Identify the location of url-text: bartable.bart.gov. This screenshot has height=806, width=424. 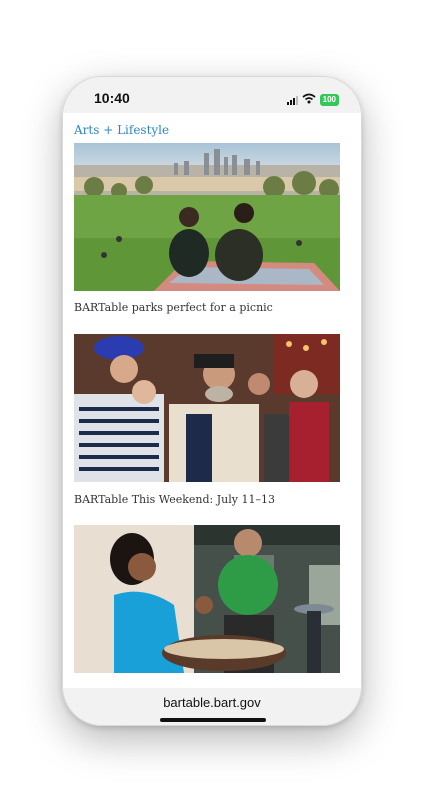
(212, 702).